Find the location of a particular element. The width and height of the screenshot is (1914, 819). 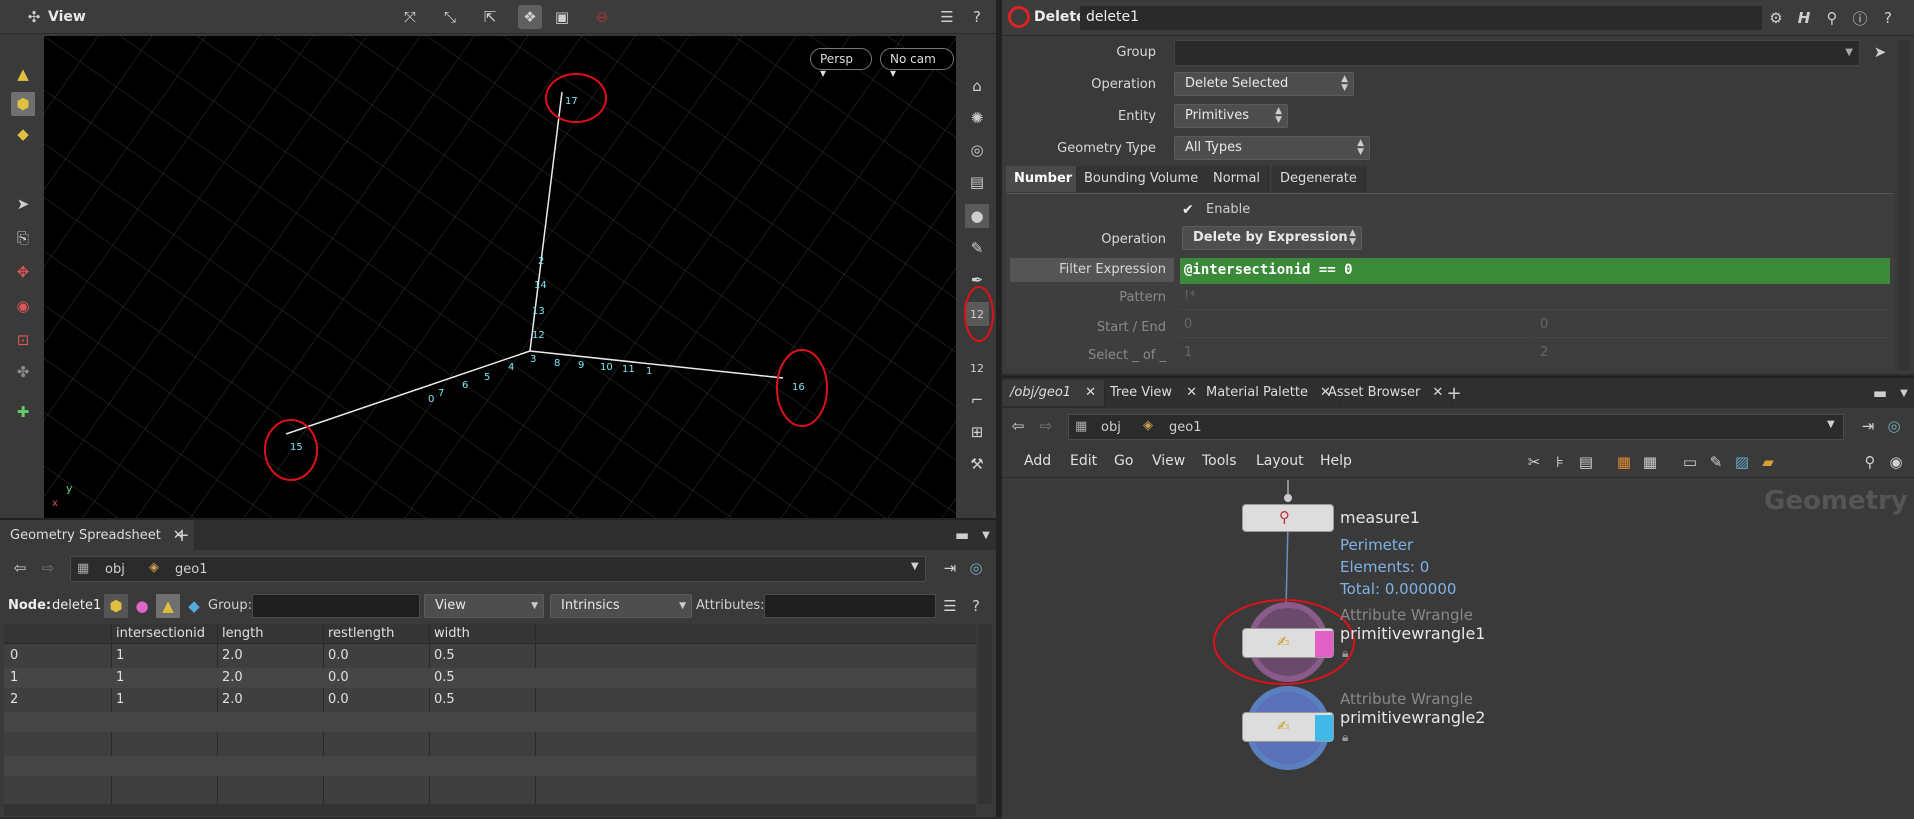

camera-dropdown: No cam ▾ is located at coordinates (917, 64).